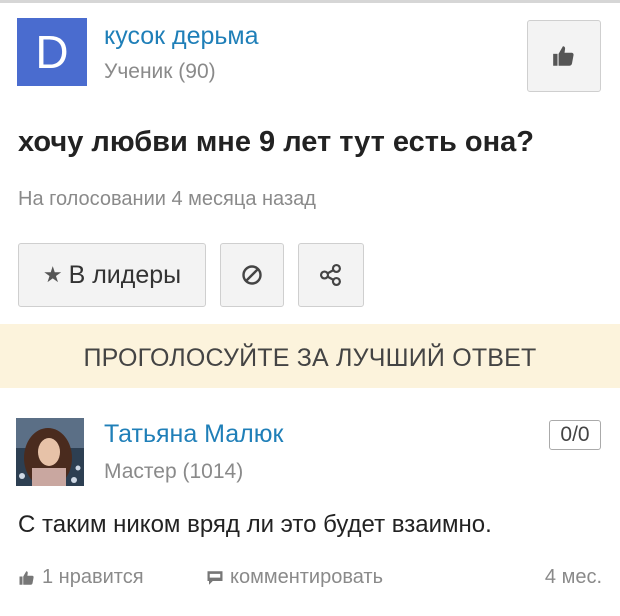  I want to click on answer-author-name: Татьяна Малюк, so click(193, 434).